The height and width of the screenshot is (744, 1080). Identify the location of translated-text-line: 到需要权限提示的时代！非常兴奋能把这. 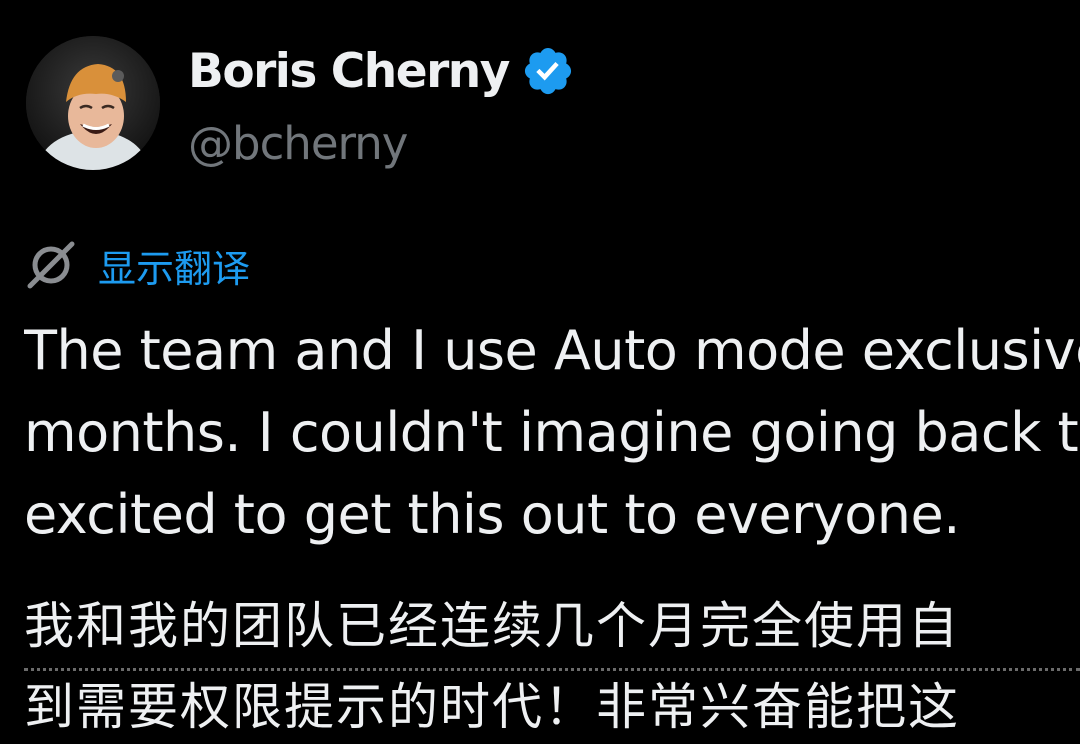
(492, 707).